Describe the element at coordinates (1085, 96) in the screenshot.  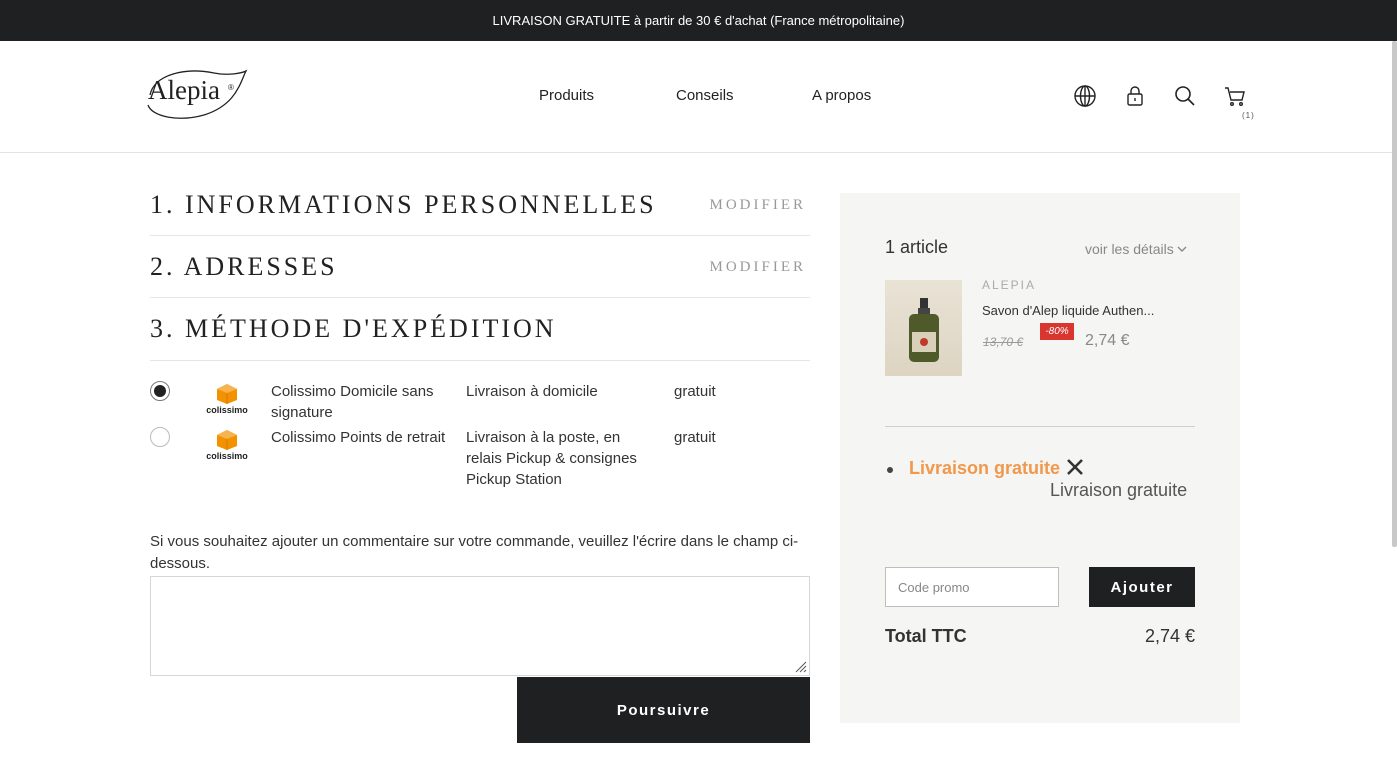
I see `globe-icon` at that location.